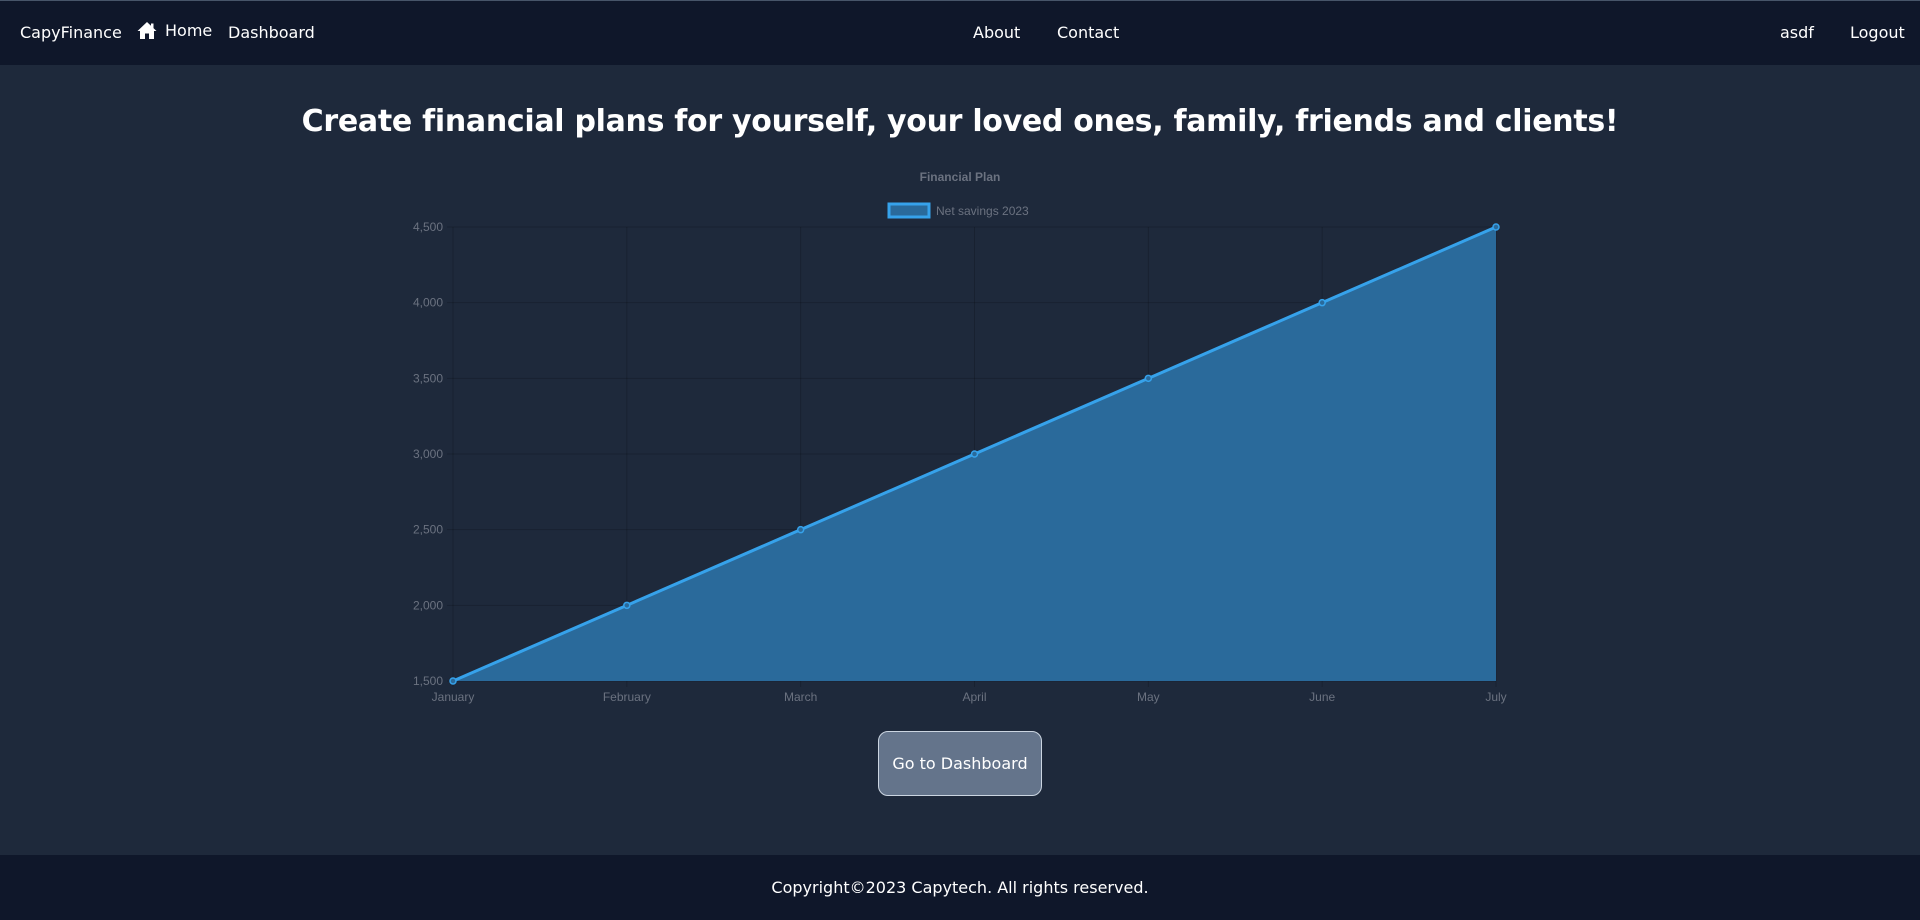 The height and width of the screenshot is (920, 1920). What do you see at coordinates (428, 681) in the screenshot?
I see `y-tick-label: 1,500` at bounding box center [428, 681].